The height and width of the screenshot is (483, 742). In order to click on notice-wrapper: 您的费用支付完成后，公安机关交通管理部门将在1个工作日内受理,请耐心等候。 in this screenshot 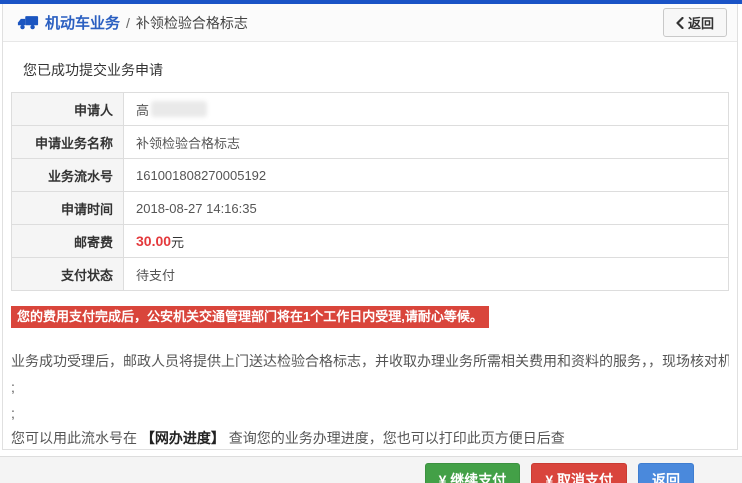, I will do `click(370, 309)`.